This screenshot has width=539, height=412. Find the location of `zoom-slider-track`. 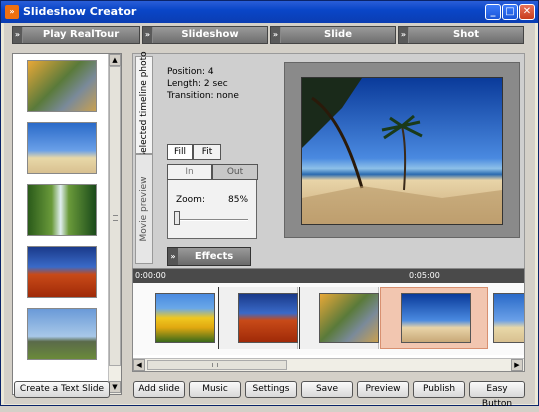

zoom-slider-track is located at coordinates (213, 220).